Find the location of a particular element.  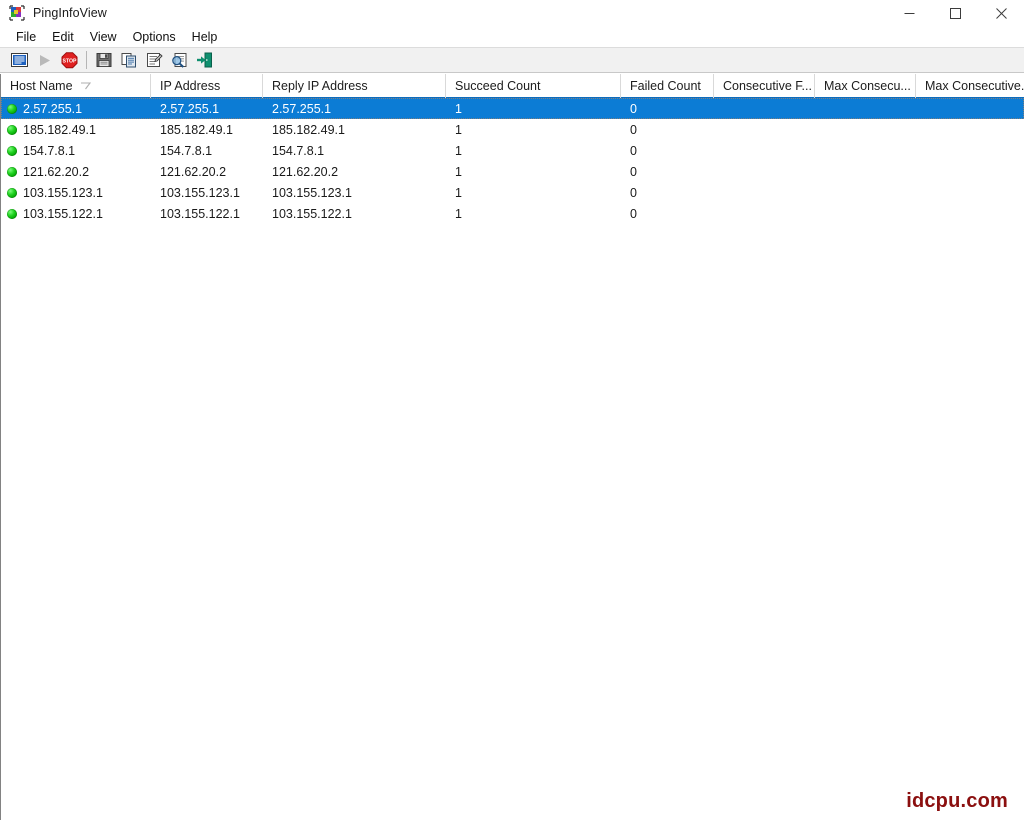

column-header-succeed-count: Succeed Count is located at coordinates (533, 86).